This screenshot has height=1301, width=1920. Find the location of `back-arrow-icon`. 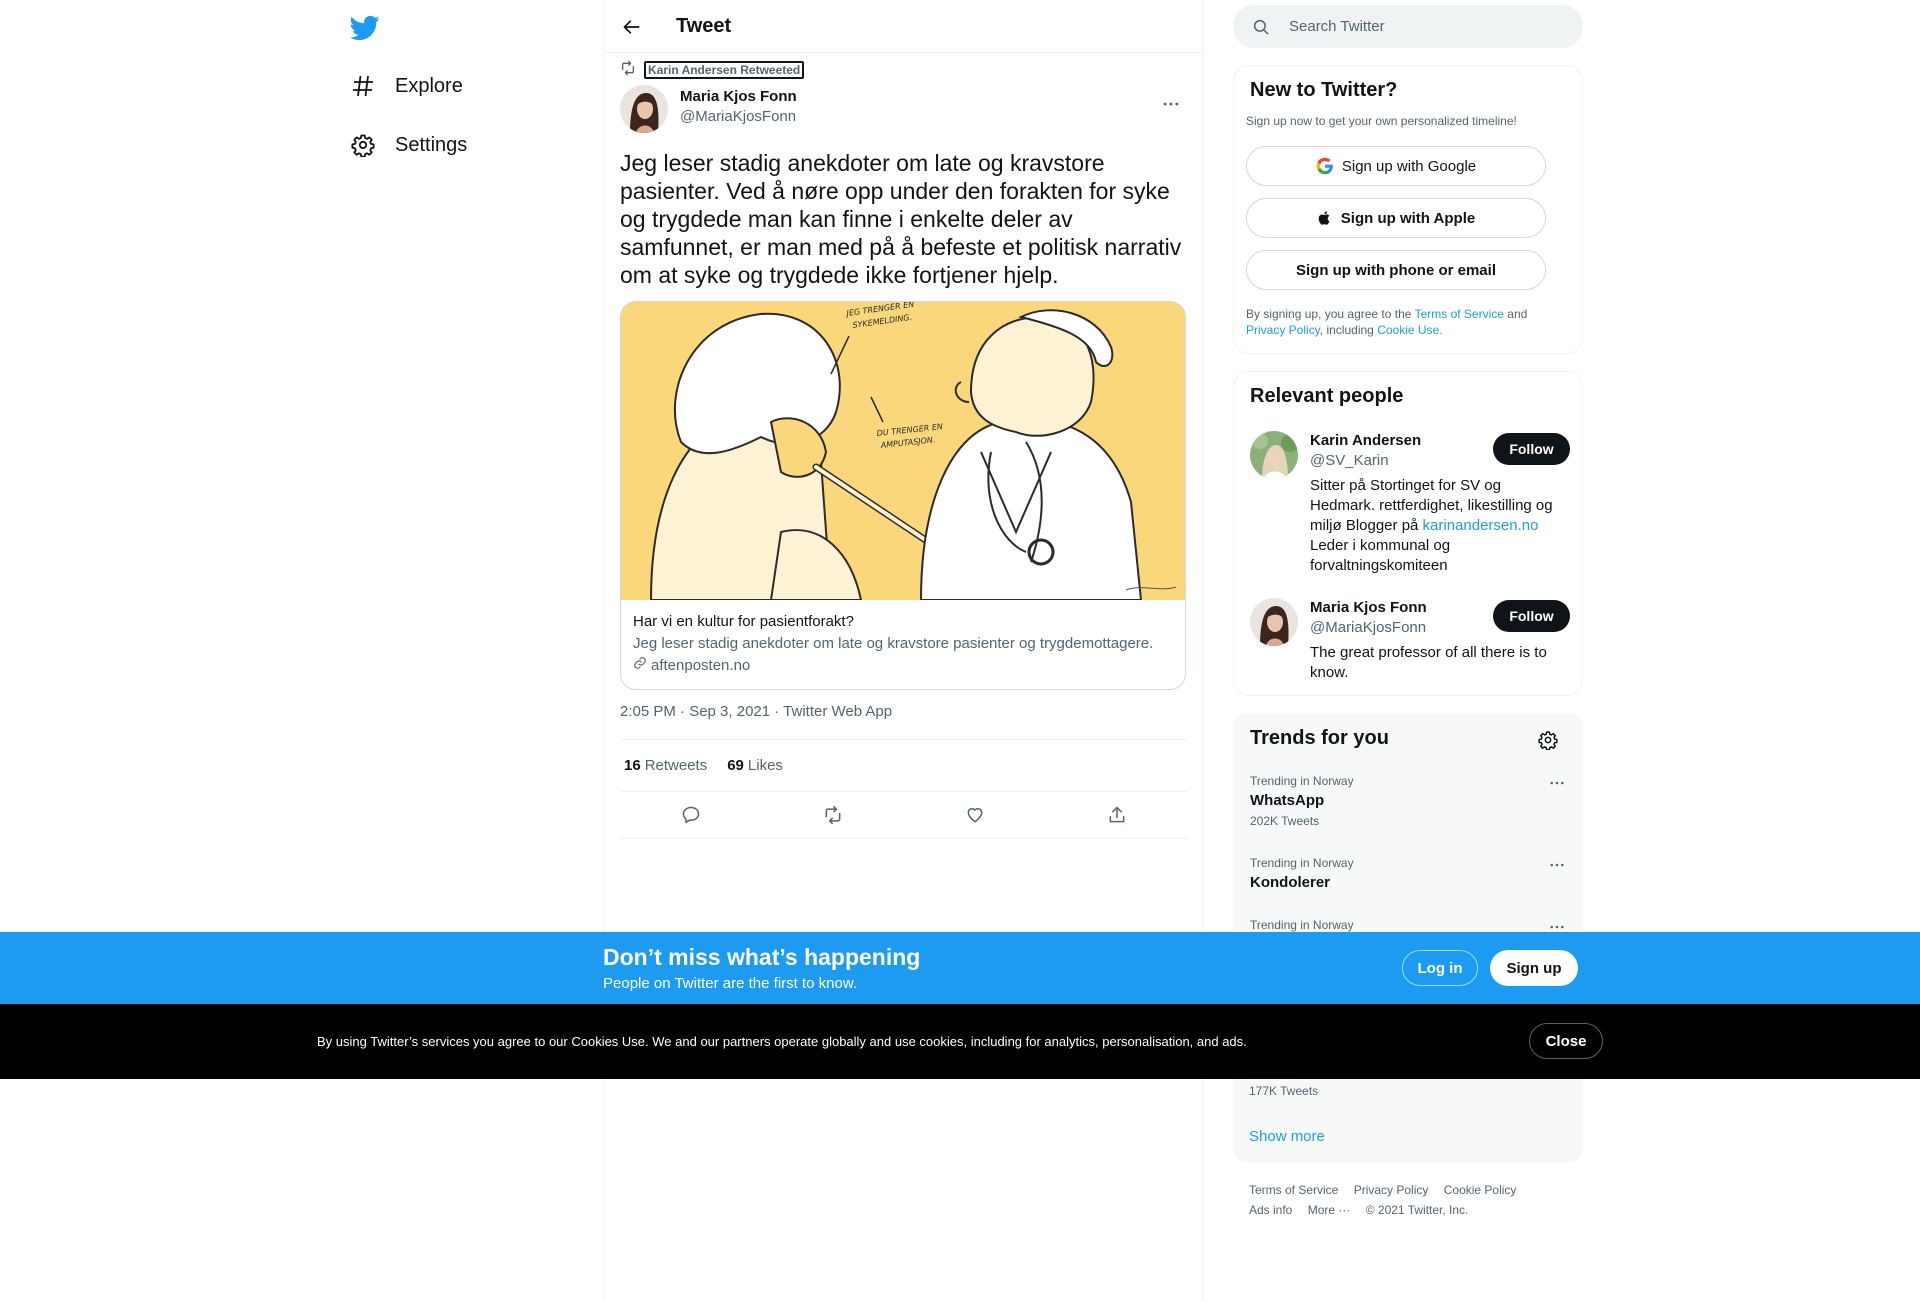

back-arrow-icon is located at coordinates (632, 27).